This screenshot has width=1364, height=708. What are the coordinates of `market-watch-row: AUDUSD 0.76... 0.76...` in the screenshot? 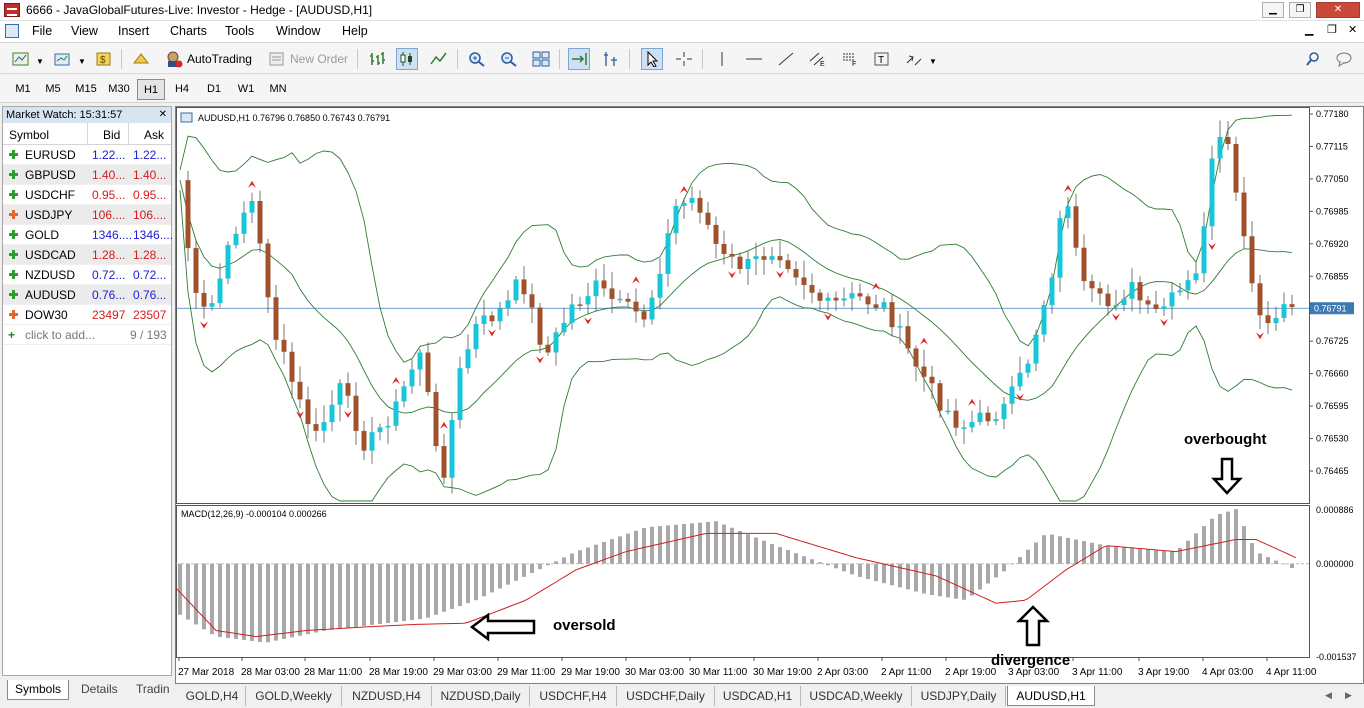 It's located at (87, 295).